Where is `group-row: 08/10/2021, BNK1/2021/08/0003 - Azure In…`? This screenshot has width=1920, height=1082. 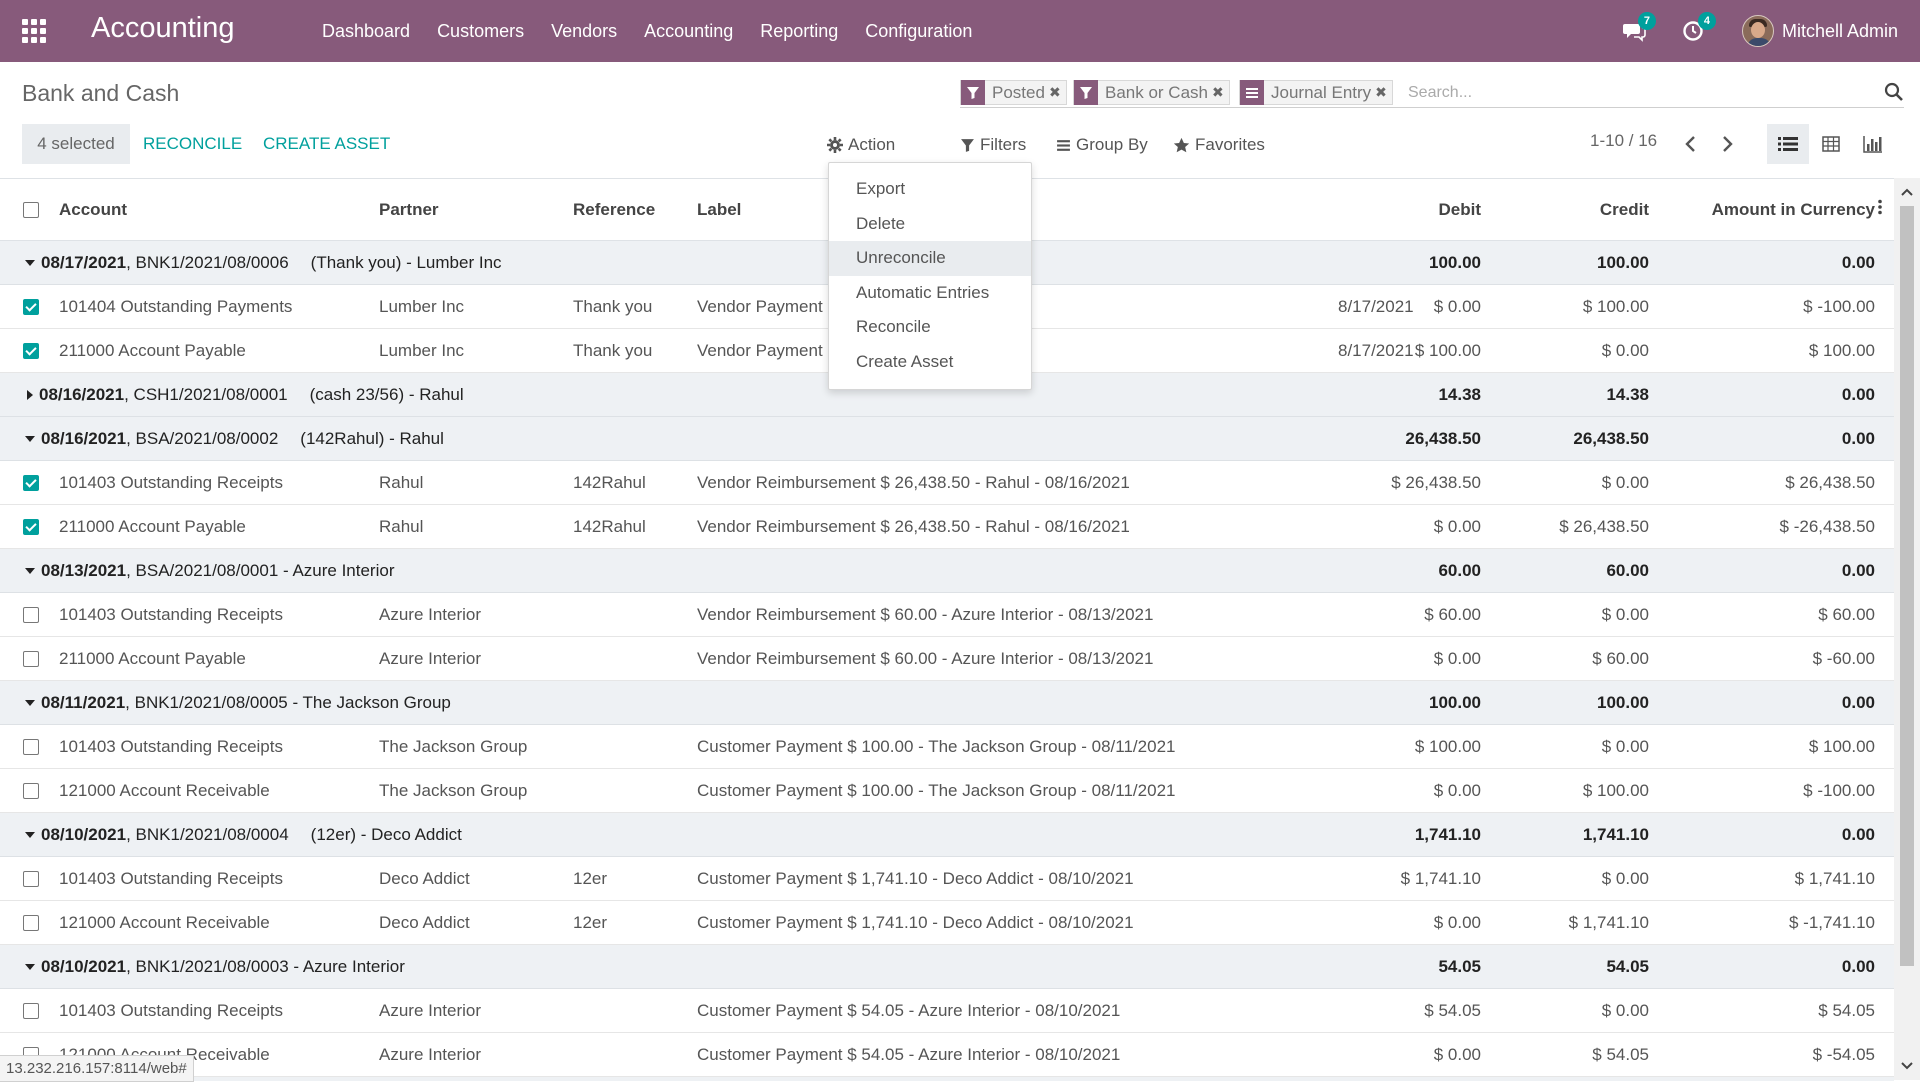
group-row: 08/10/2021, BNK1/2021/08/0003 - Azure In… is located at coordinates (947, 966).